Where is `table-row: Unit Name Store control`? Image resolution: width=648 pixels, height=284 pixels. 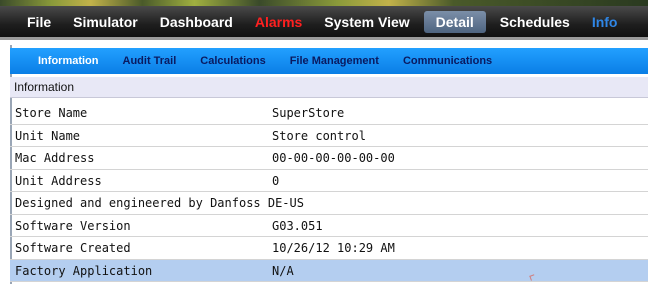 table-row: Unit Name Store control is located at coordinates (329, 136).